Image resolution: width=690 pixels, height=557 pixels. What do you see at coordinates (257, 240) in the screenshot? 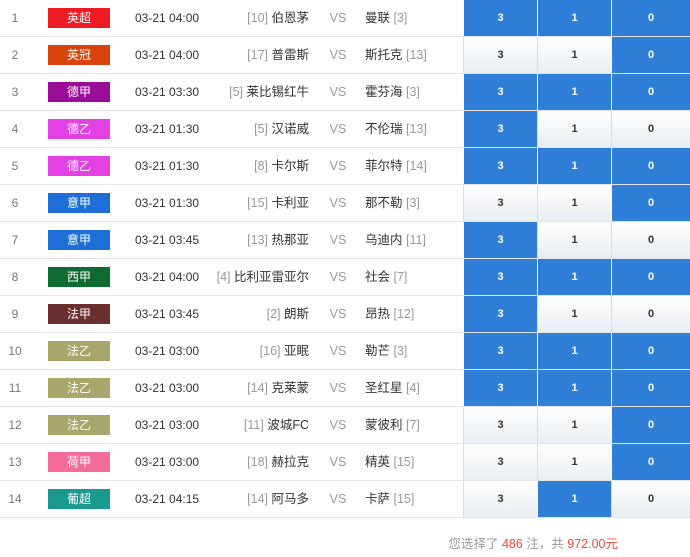
I see `home-team-rank: [13]` at bounding box center [257, 240].